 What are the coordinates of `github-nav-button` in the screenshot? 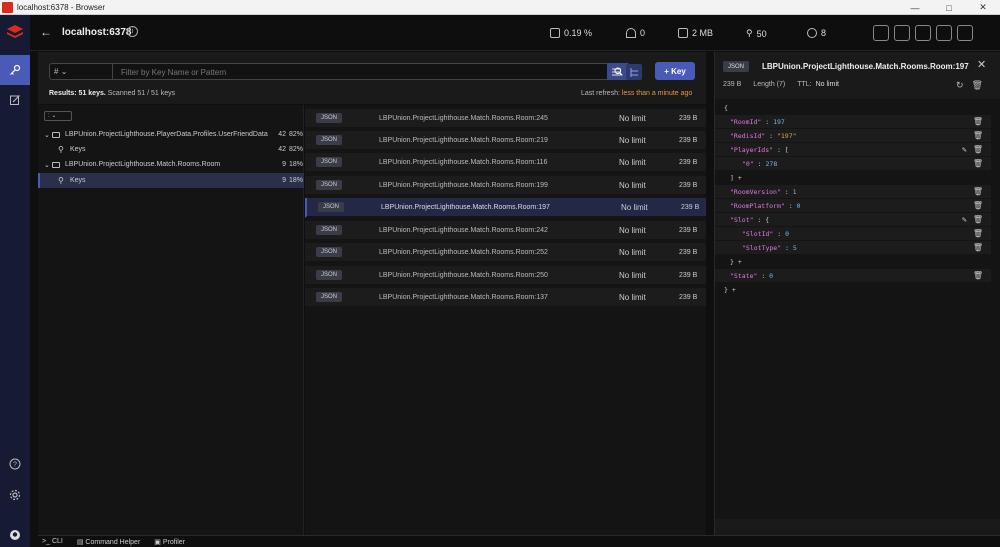 It's located at (15, 533).